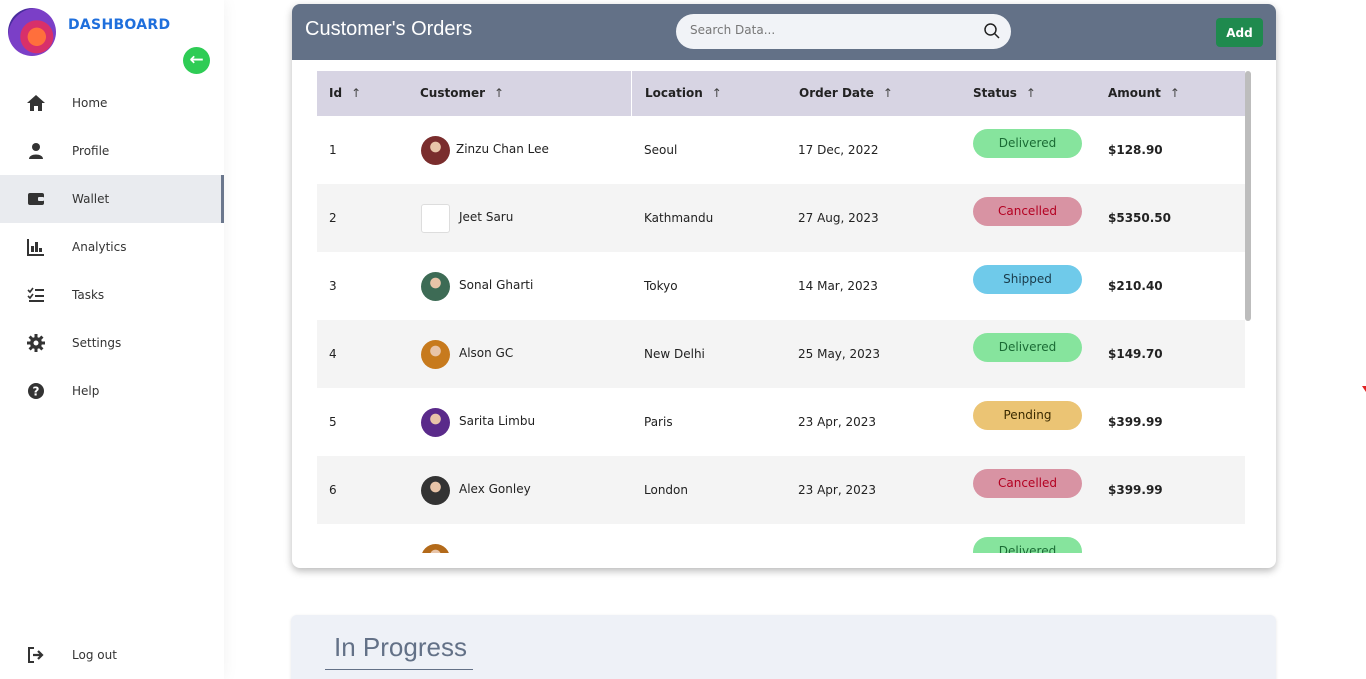 This screenshot has height=679, width=1366. What do you see at coordinates (345, 93) in the screenshot?
I see `column-header-id: Id ↑` at bounding box center [345, 93].